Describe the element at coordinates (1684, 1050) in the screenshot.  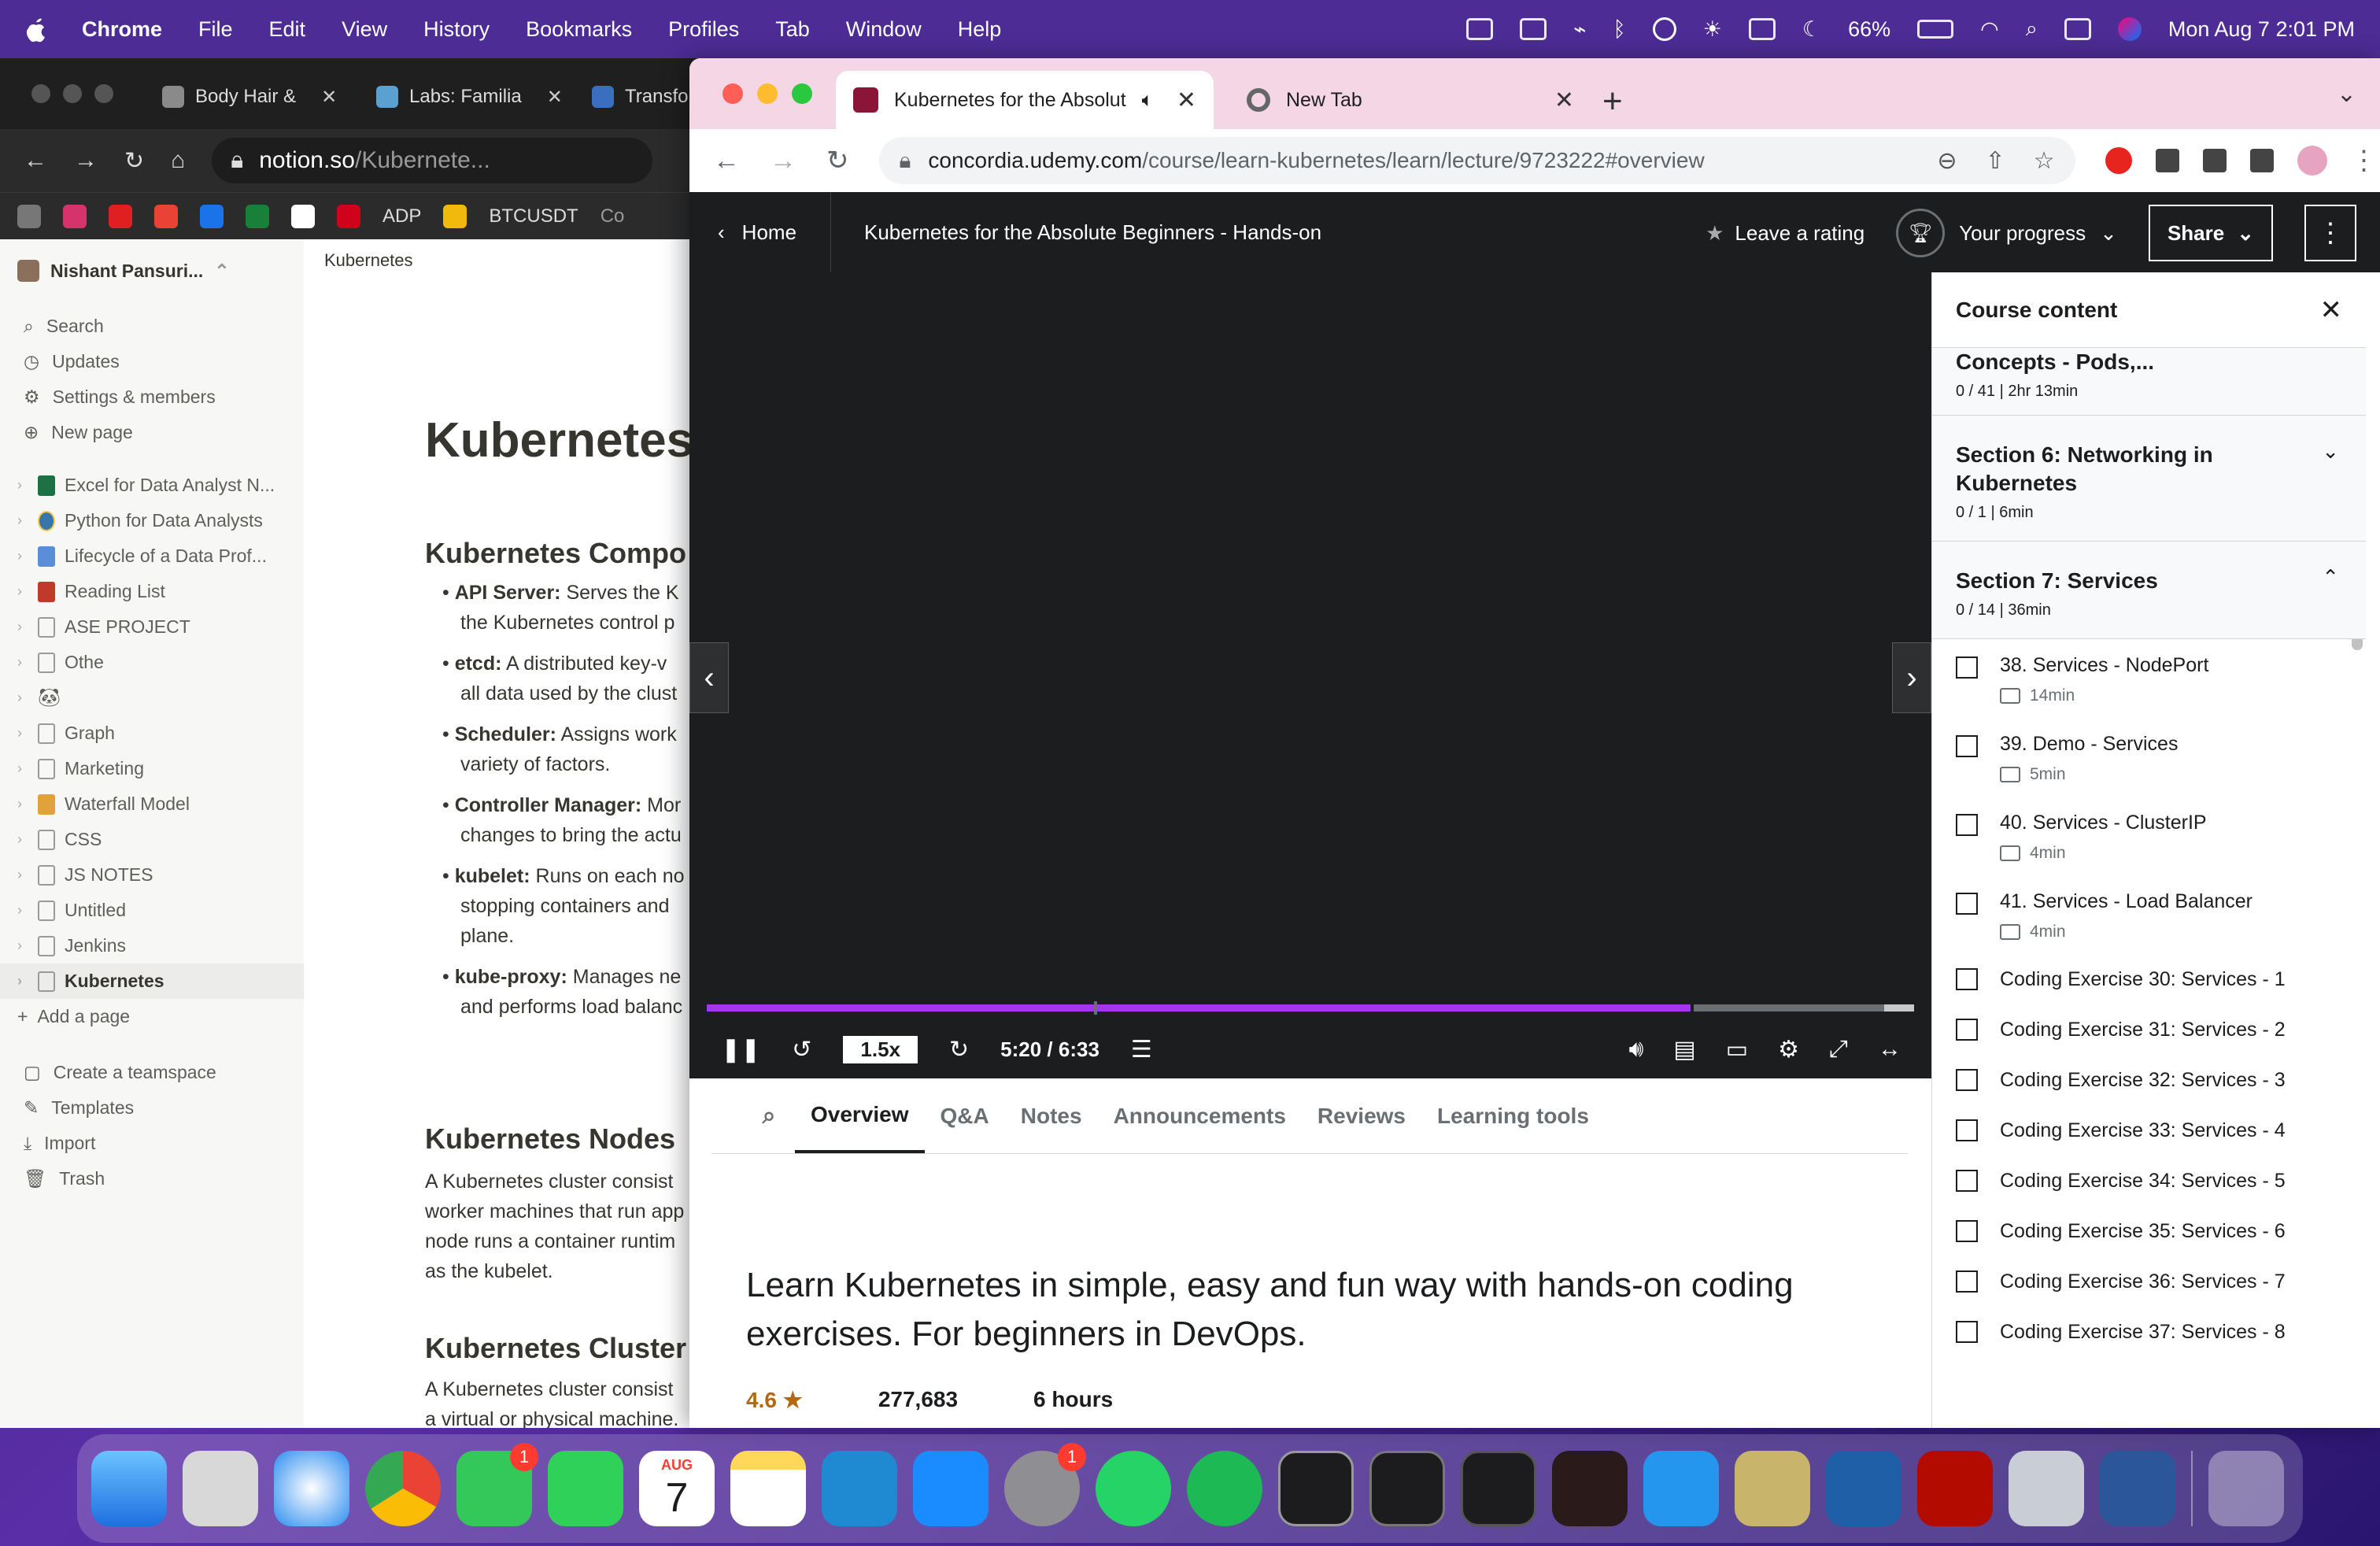
I see `transcript-icon: ▤` at that location.